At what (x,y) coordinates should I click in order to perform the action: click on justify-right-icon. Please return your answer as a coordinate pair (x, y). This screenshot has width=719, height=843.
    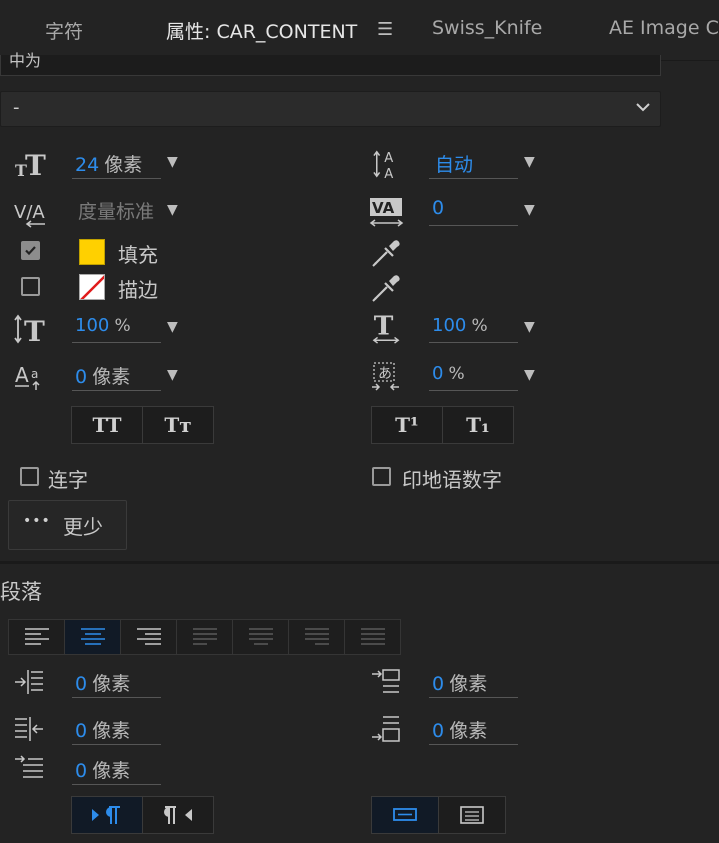
    Looking at the image, I should click on (316, 636).